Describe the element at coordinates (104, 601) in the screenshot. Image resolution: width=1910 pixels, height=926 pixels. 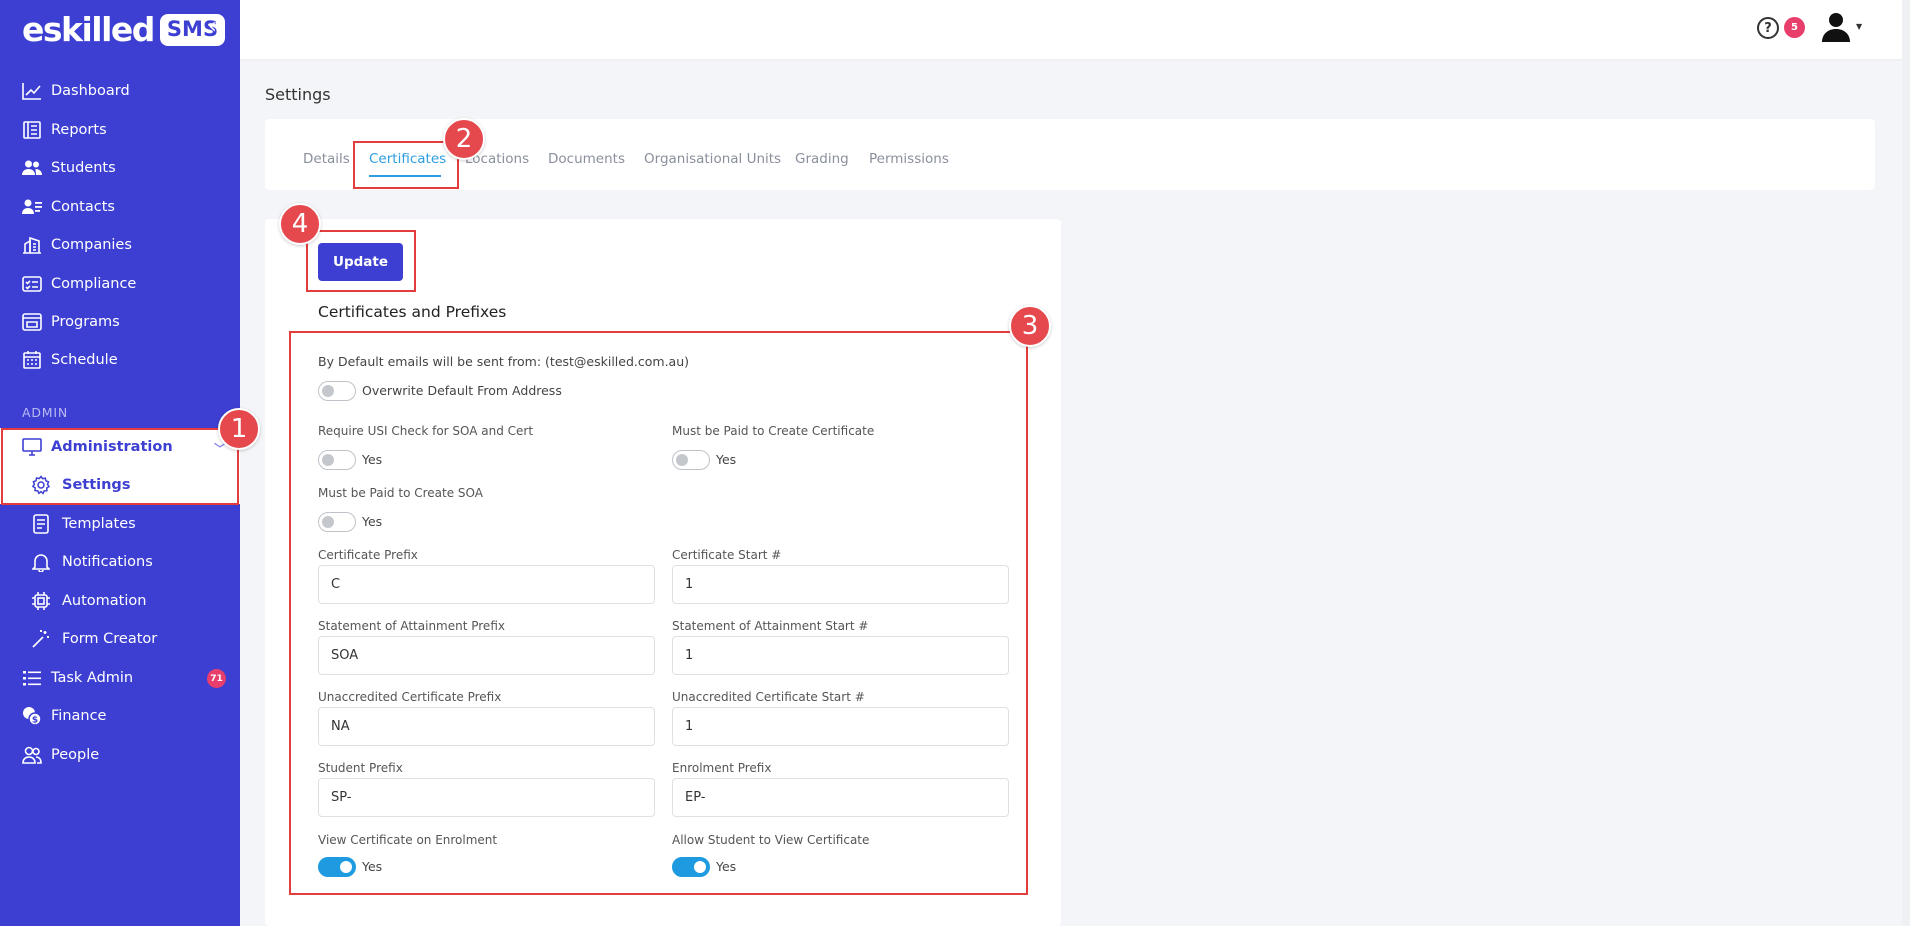
I see `sidebar-item-label: Automation` at that location.